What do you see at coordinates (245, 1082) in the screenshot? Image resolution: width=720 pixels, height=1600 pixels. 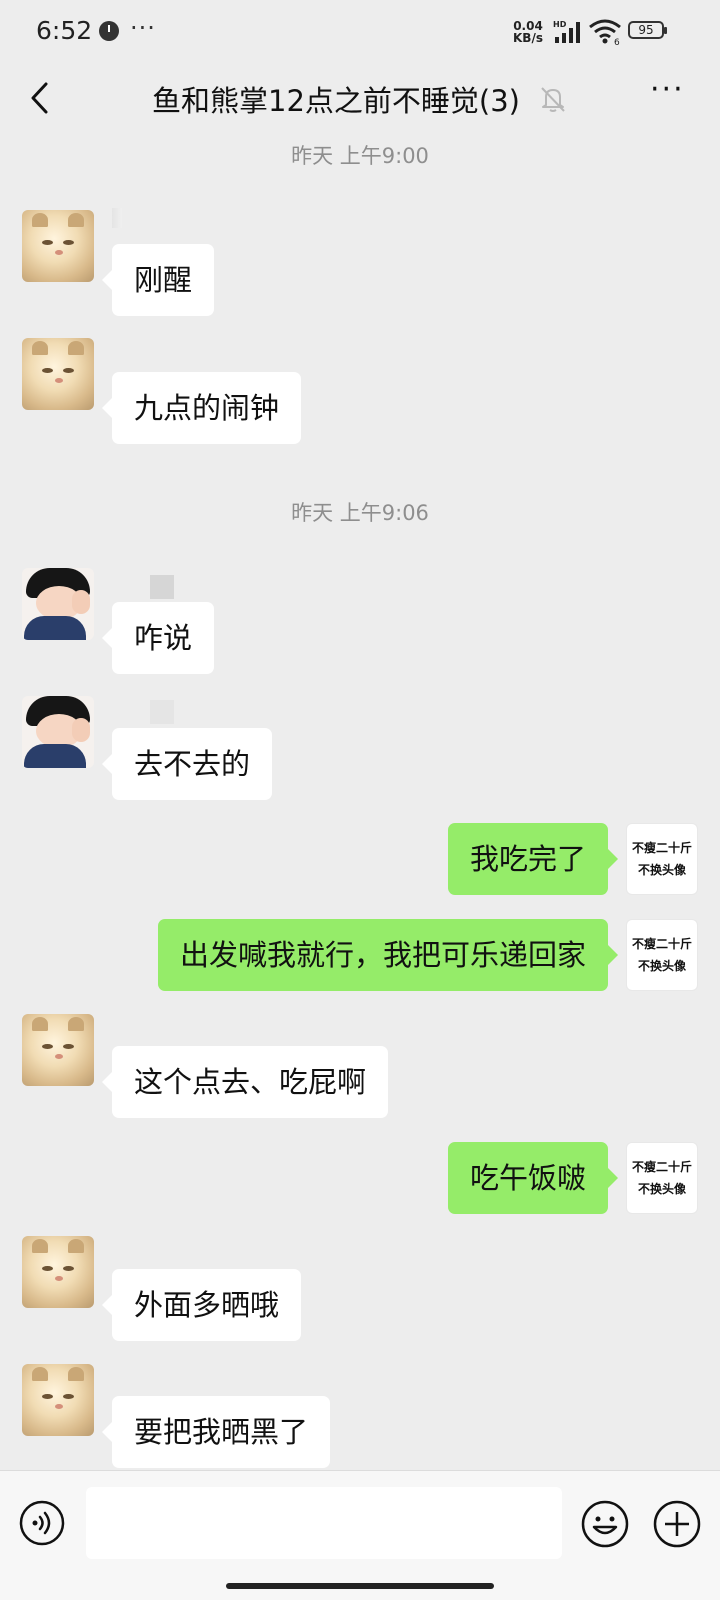 I see `message-bubble-incoming: 这个点去、吃屁啊` at bounding box center [245, 1082].